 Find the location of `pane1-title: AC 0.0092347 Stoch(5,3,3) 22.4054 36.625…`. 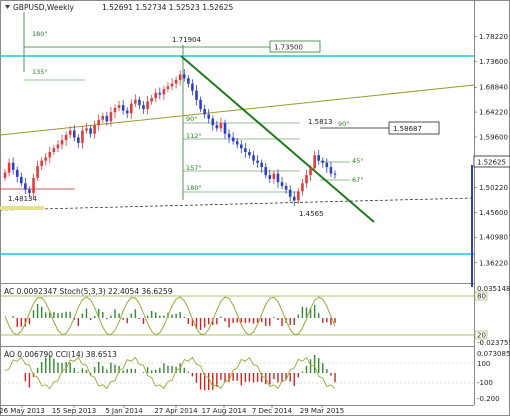

pane1-title: AC 0.0092347 Stoch(5,3,3) 22.4054 36.625… is located at coordinates (88, 291).